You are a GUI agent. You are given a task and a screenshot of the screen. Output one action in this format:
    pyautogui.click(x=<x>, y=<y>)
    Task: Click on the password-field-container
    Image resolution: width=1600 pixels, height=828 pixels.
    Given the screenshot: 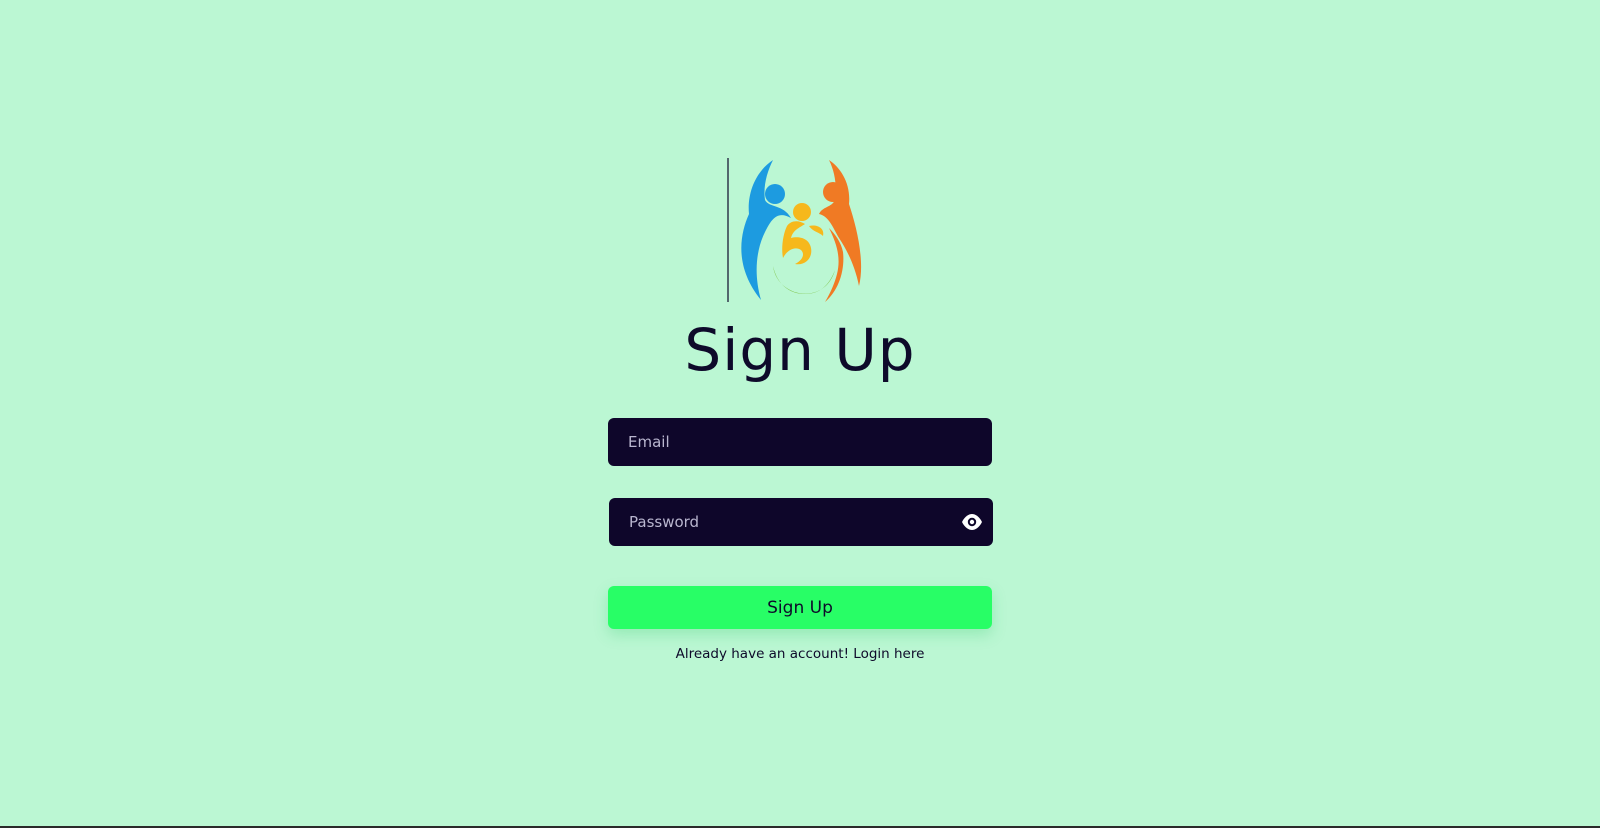 What is the action you would take?
    pyautogui.click(x=801, y=522)
    